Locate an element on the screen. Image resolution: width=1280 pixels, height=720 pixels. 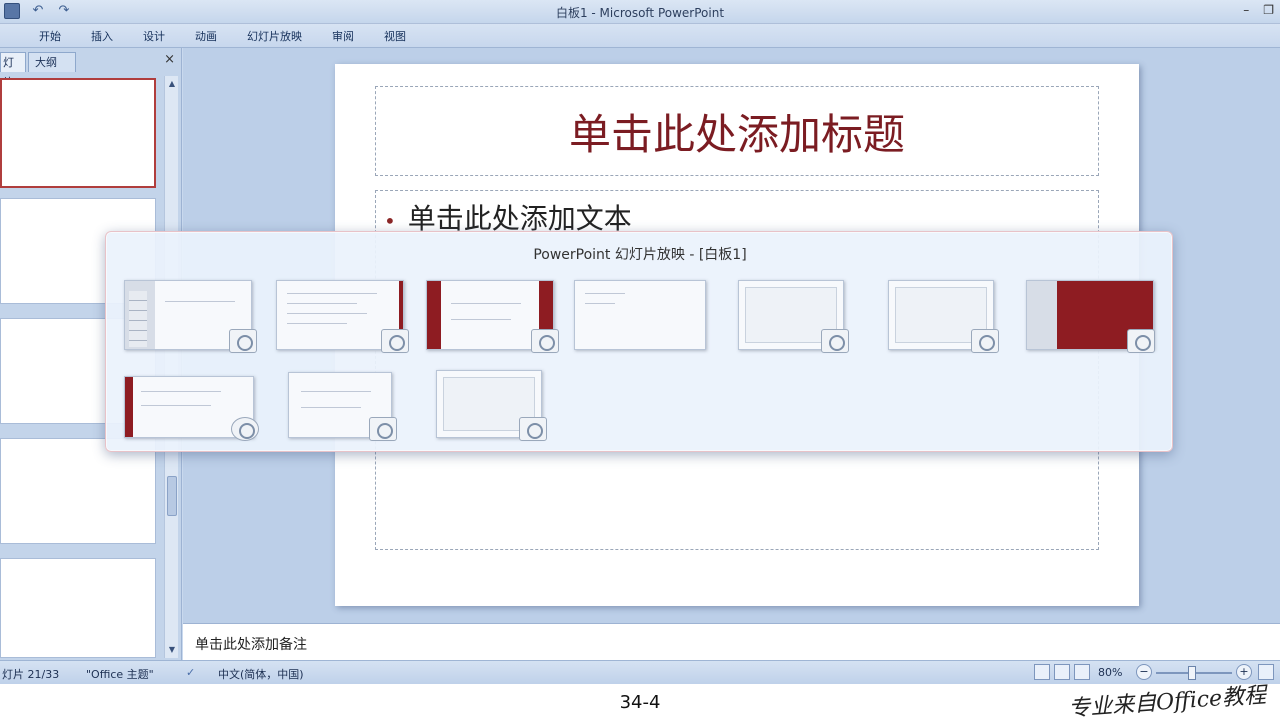
thumb-sidebar is located at coordinates (1042, 315).